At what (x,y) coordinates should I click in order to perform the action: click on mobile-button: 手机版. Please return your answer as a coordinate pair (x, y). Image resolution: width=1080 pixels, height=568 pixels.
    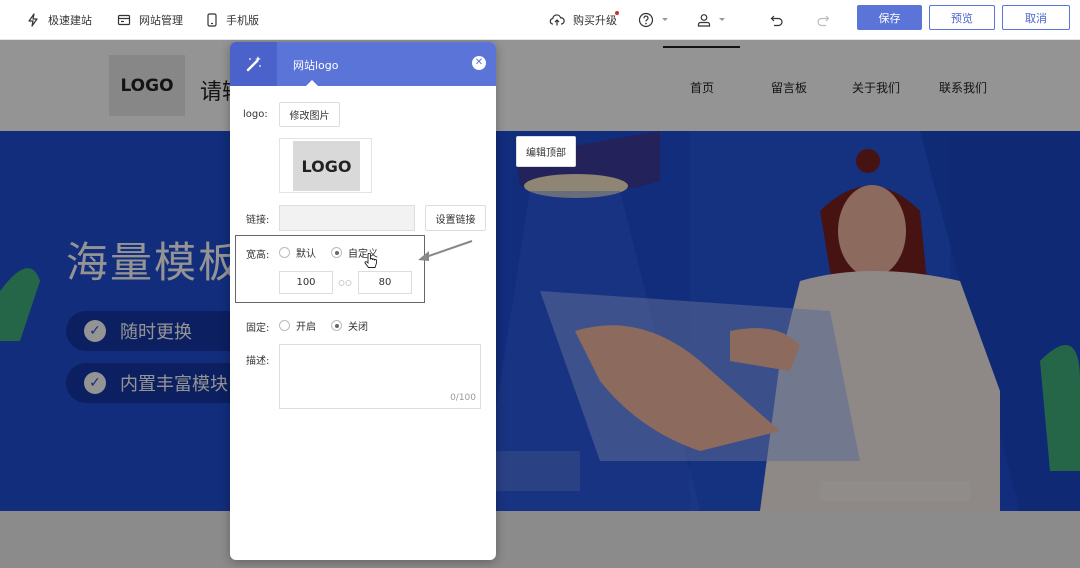
    Looking at the image, I should click on (232, 20).